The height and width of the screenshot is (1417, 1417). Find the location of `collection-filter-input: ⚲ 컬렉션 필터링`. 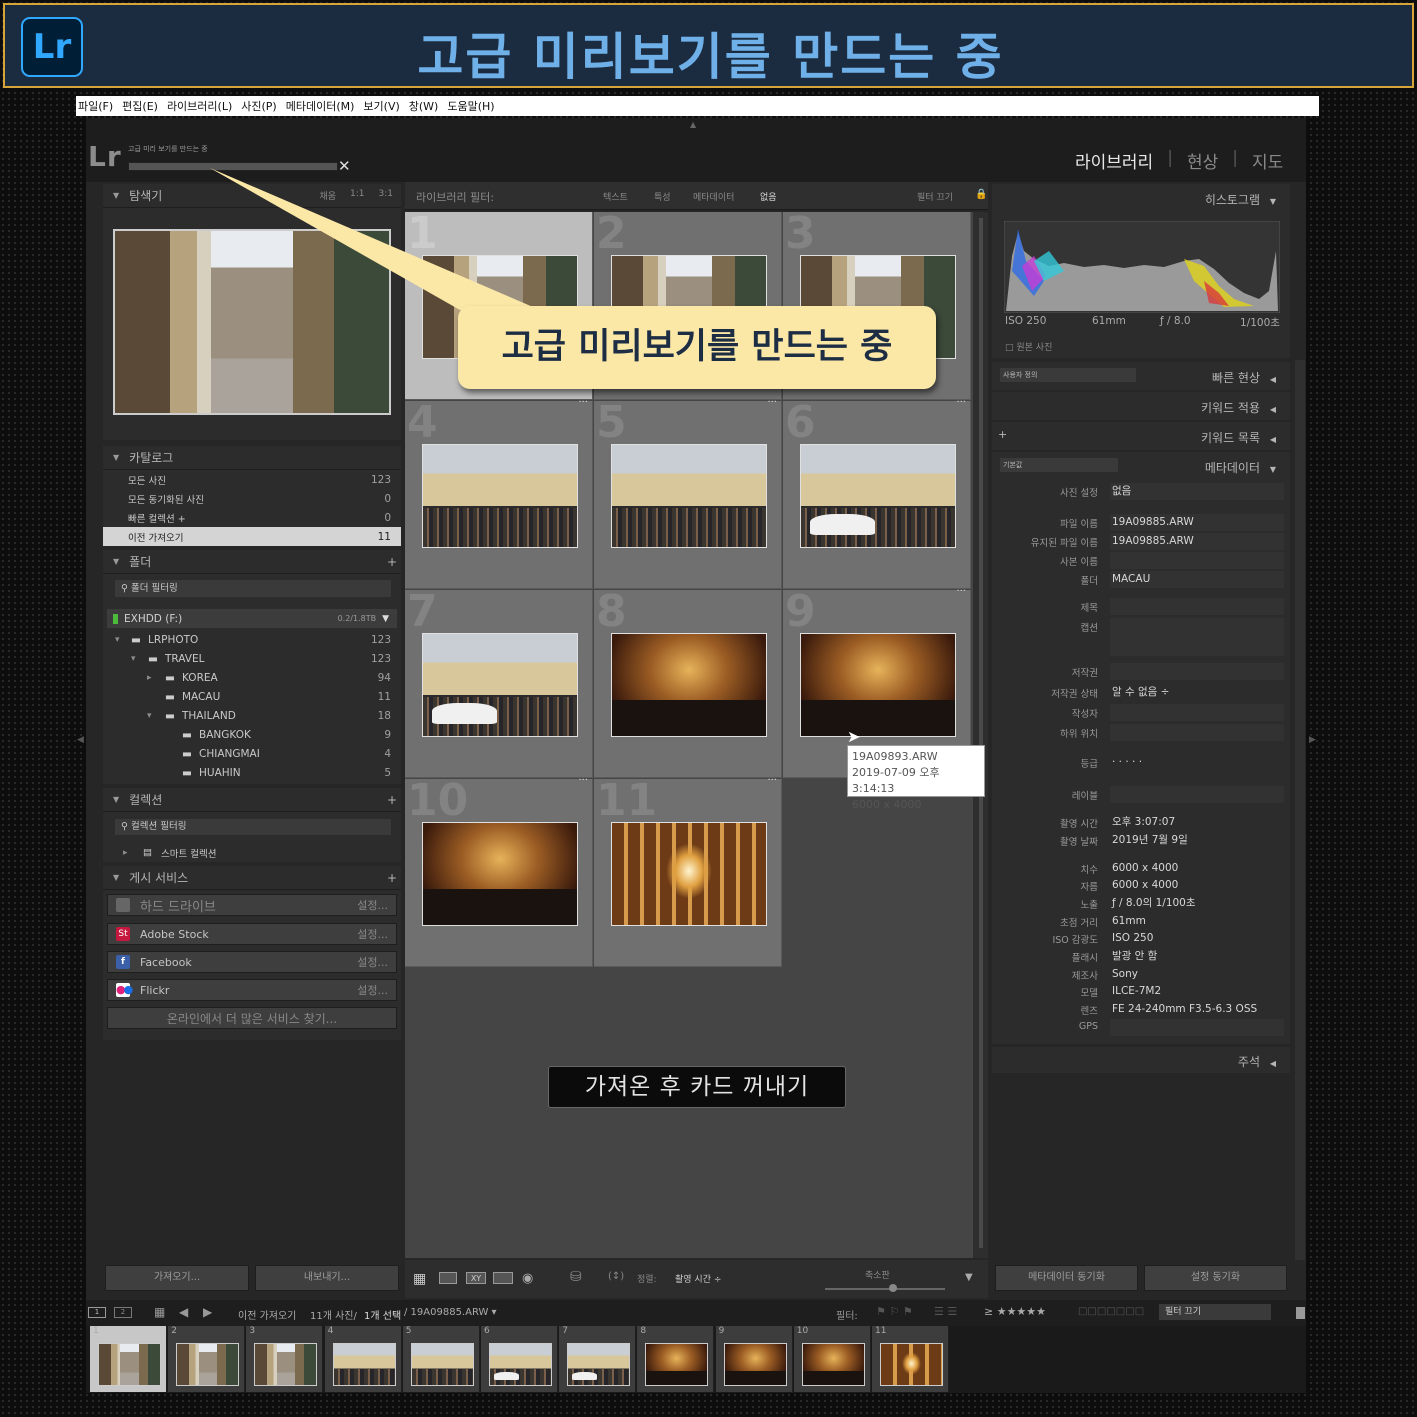

collection-filter-input: ⚲ 컬렉션 필터링 is located at coordinates (253, 827).